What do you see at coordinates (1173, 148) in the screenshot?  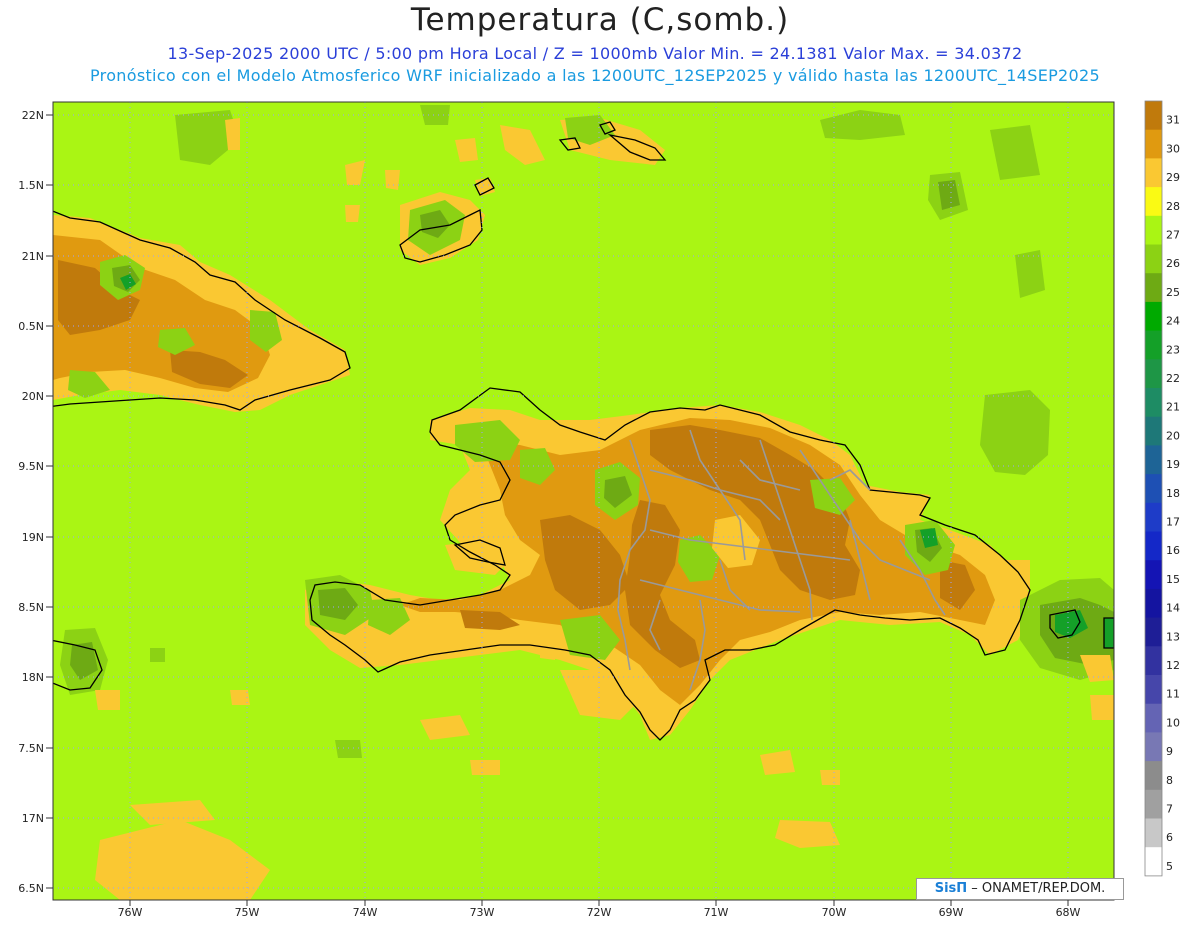 I see `colorbar-label: 30` at bounding box center [1173, 148].